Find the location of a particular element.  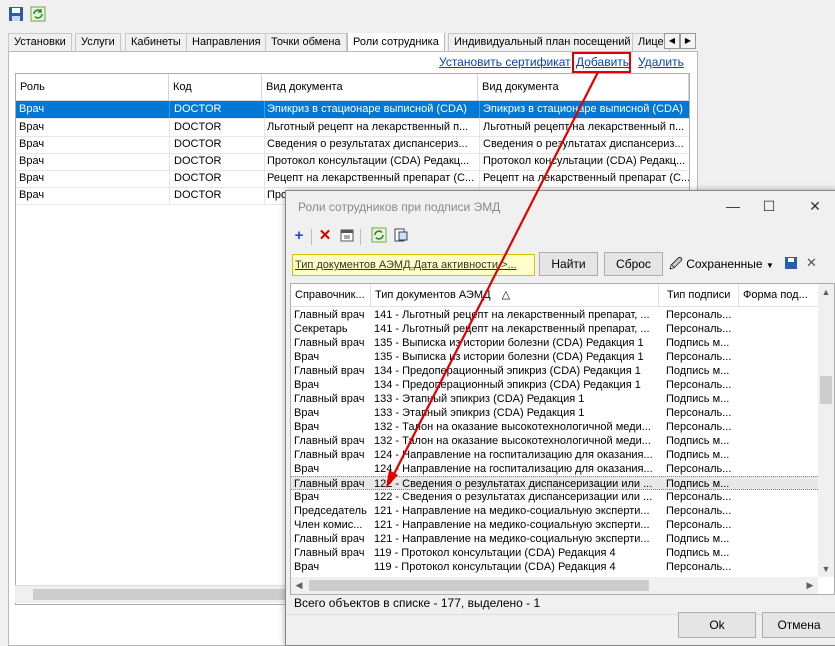

arrow-head is located at coordinates (392, 479).